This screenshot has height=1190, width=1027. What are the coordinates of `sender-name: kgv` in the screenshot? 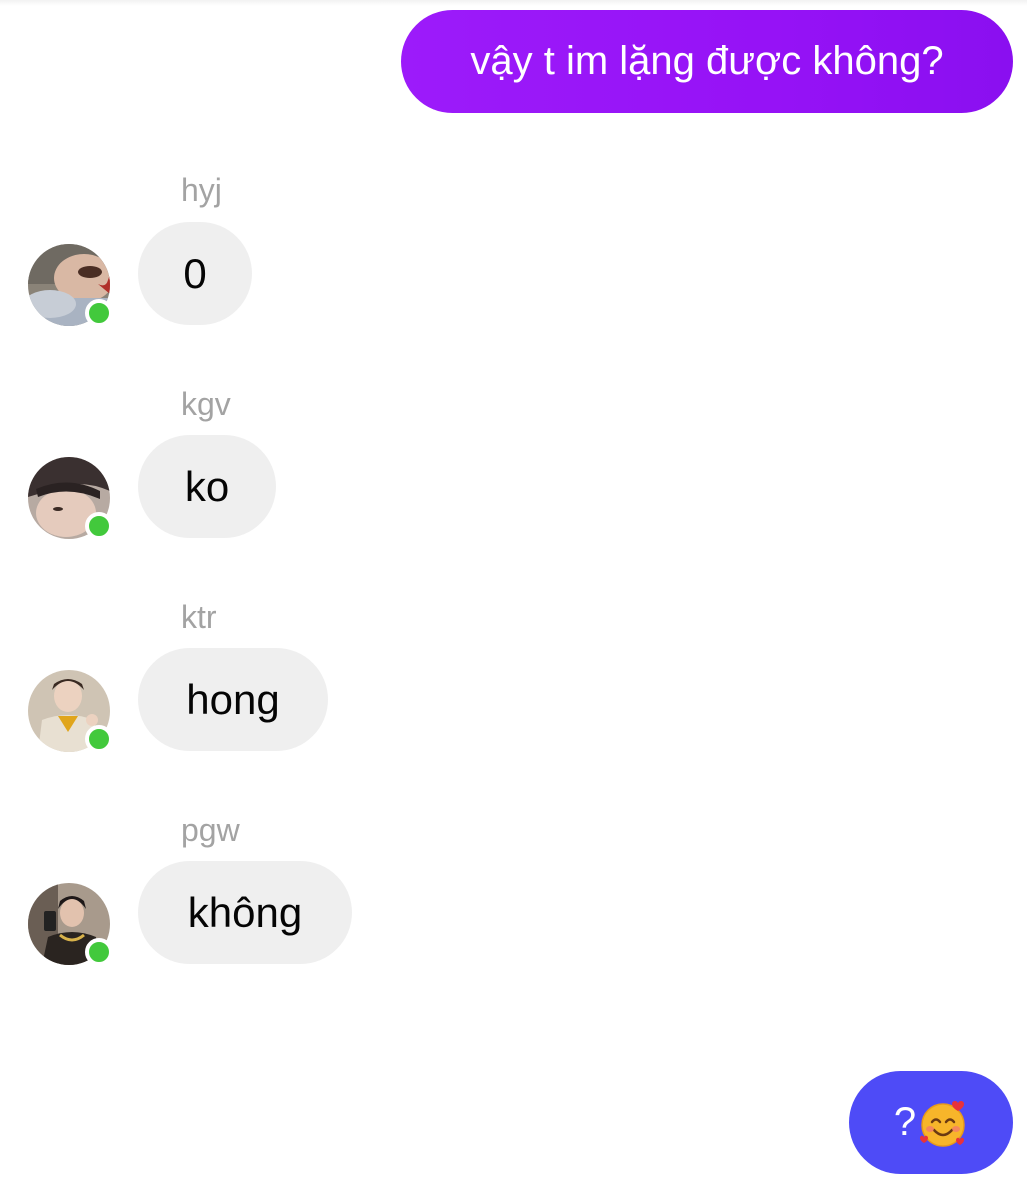 It's located at (206, 404).